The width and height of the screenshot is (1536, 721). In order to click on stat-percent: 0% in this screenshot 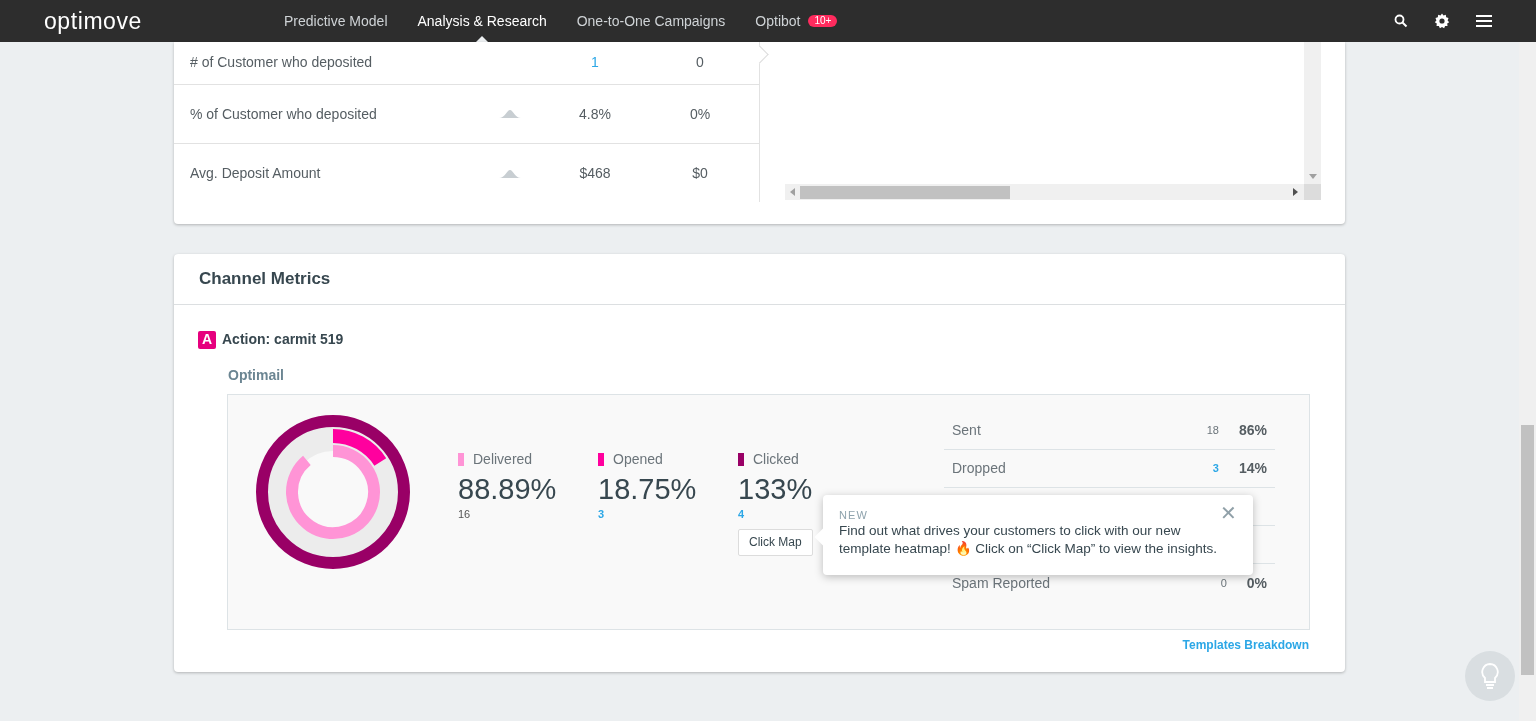, I will do `click(1256, 583)`.